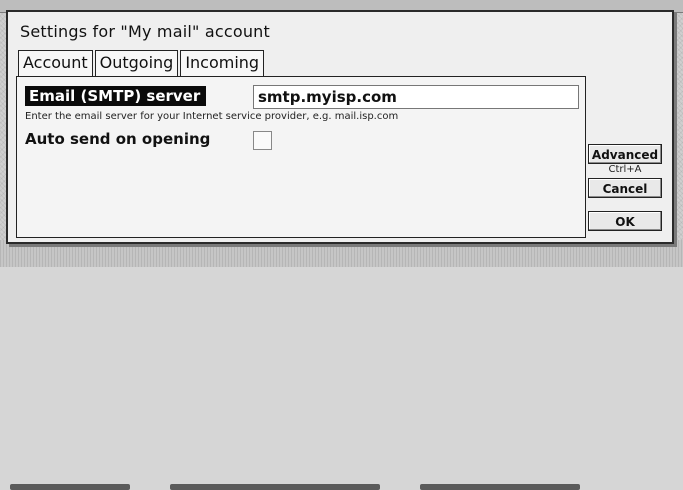 Image resolution: width=683 pixels, height=490 pixels. What do you see at coordinates (55, 63) in the screenshot?
I see `tab-account: Account` at bounding box center [55, 63].